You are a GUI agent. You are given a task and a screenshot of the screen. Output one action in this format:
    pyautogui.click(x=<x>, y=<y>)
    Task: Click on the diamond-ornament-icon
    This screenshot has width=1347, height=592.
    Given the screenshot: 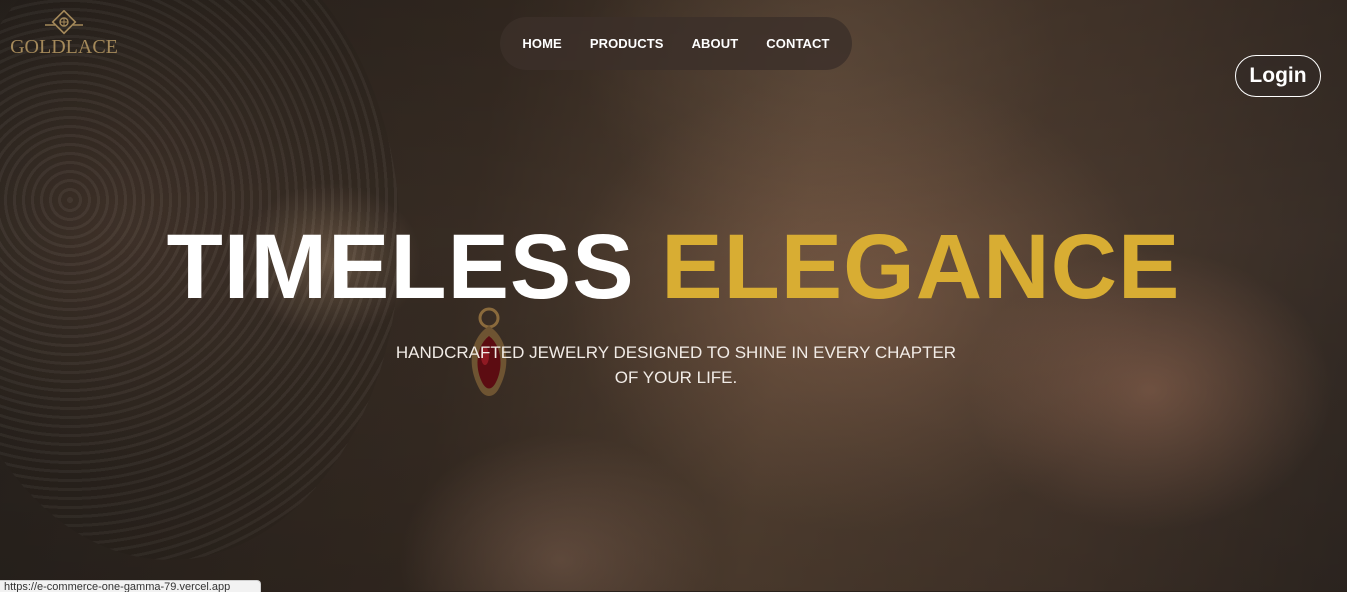 What is the action you would take?
    pyautogui.click(x=64, y=22)
    